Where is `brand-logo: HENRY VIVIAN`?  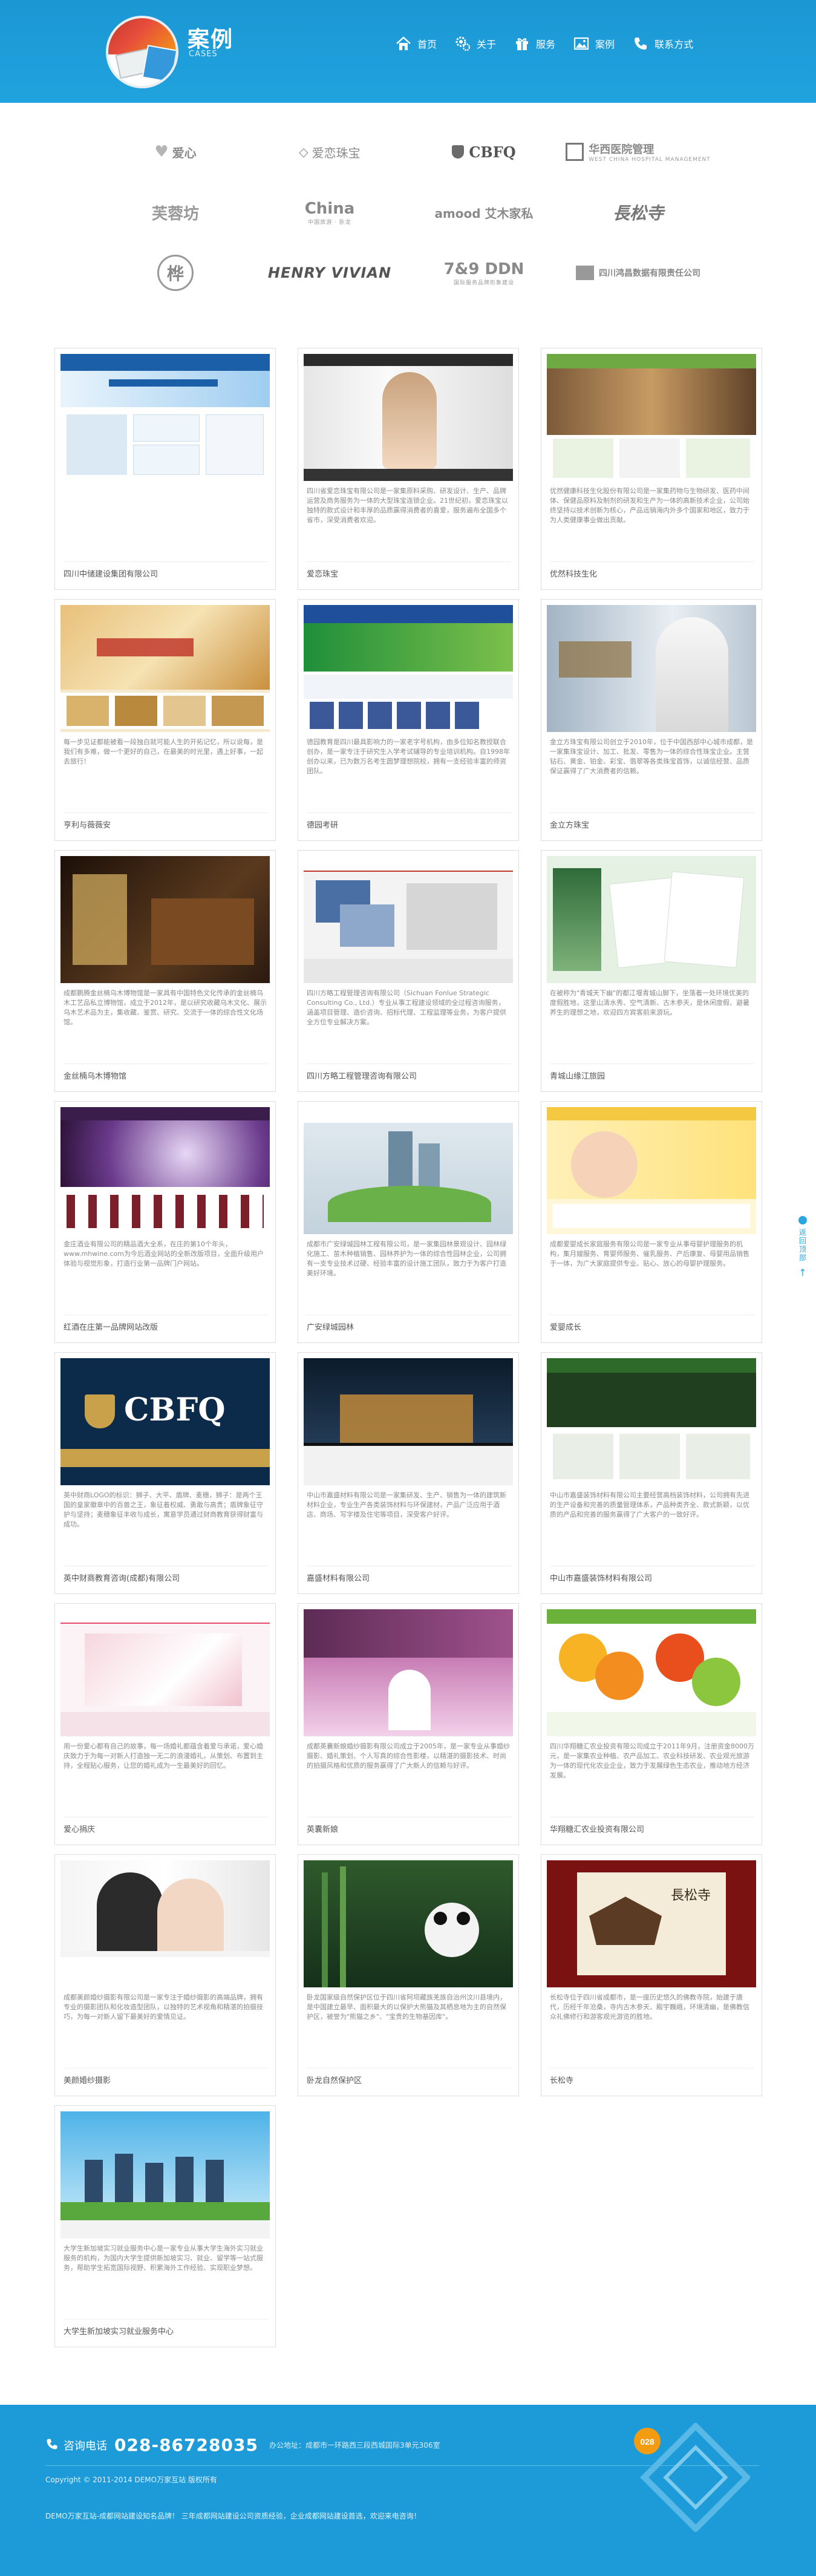 brand-logo: HENRY VIVIAN is located at coordinates (329, 273).